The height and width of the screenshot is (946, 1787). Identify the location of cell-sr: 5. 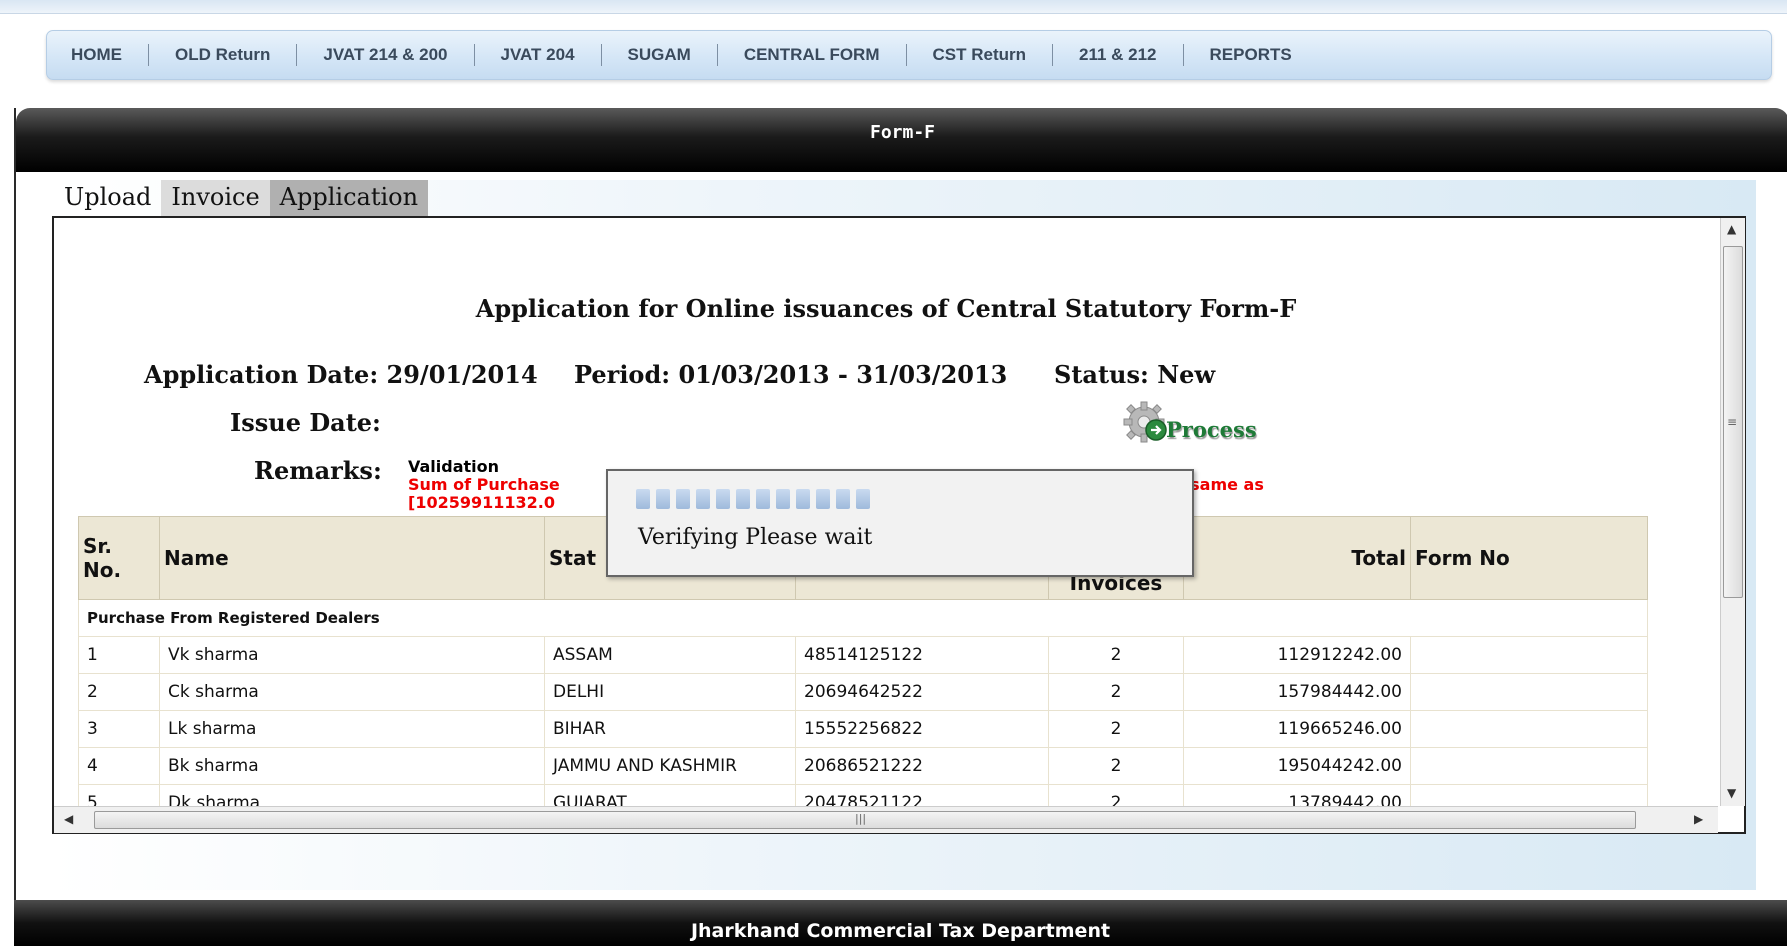
(119, 795).